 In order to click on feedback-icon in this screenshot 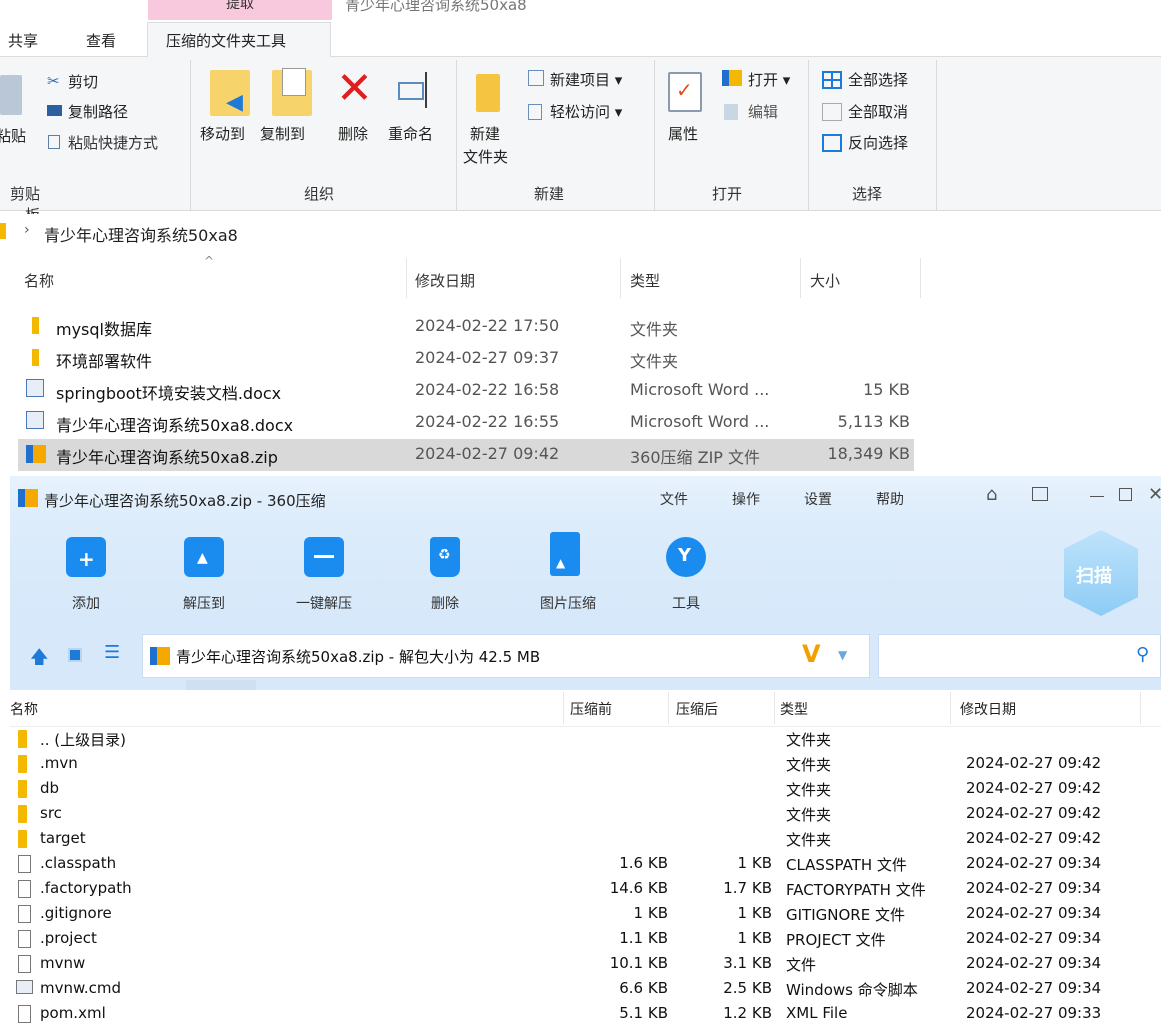, I will do `click(1040, 494)`.